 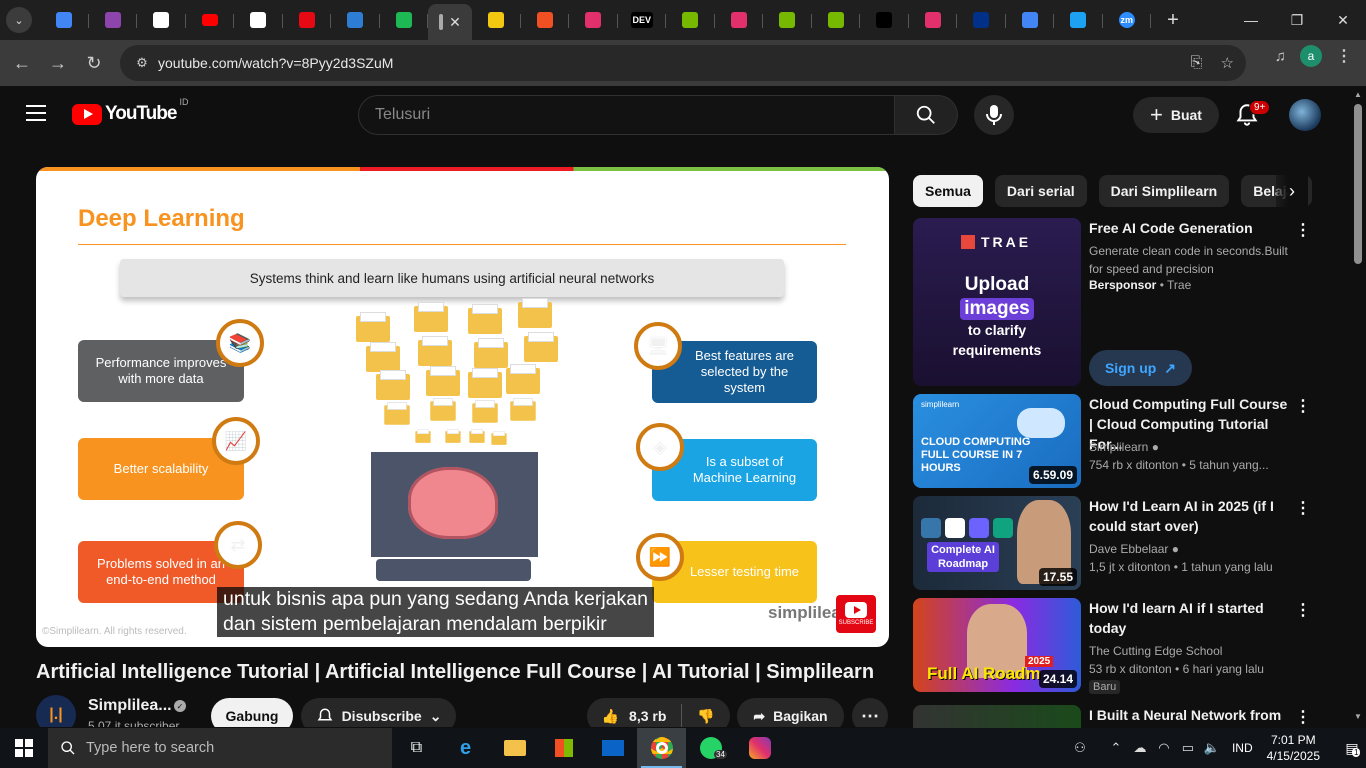 What do you see at coordinates (1176, 115) in the screenshot?
I see `create-button: + Buat` at bounding box center [1176, 115].